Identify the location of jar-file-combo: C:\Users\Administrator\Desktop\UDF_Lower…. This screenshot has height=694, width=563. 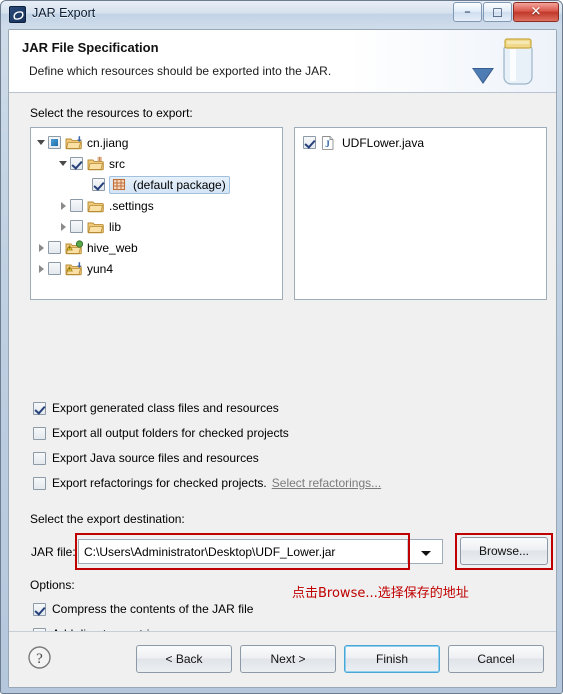
(260, 551).